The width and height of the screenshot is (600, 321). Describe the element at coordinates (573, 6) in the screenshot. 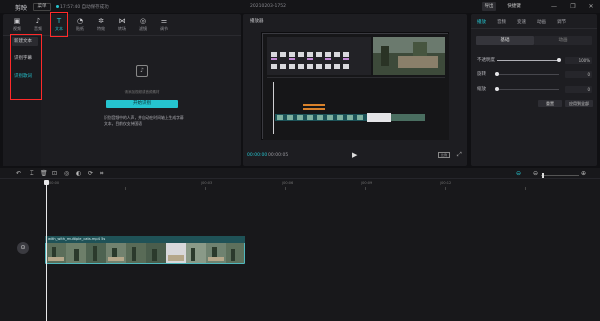

I see `maximize-button: ❐` at that location.